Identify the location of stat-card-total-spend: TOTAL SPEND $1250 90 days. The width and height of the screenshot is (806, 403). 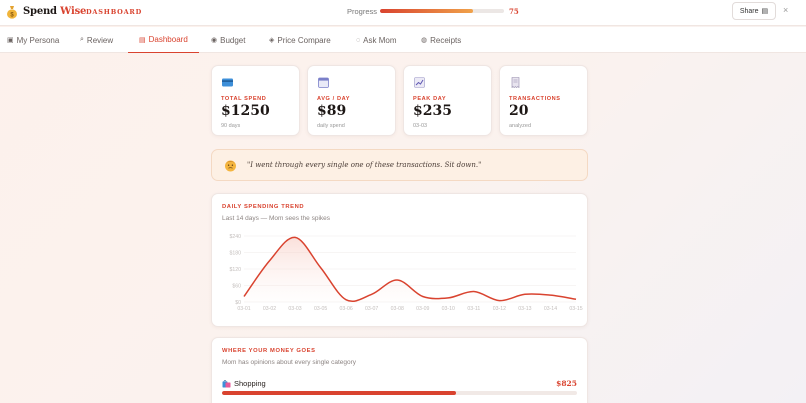
(255, 100).